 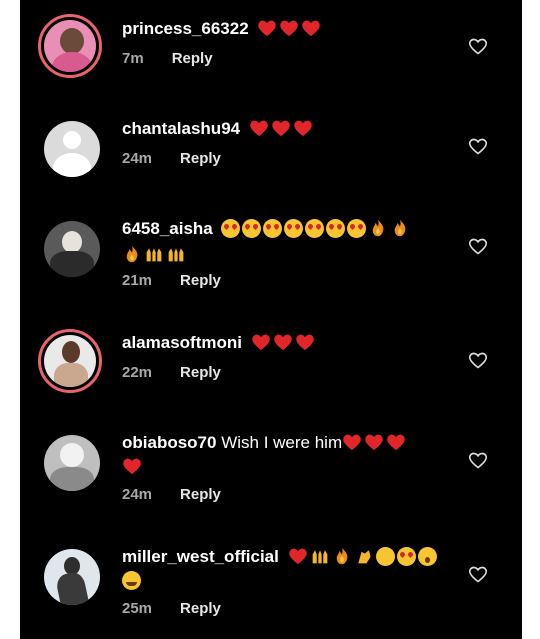 I want to click on comment-username: miller_west_official, so click(x=200, y=556).